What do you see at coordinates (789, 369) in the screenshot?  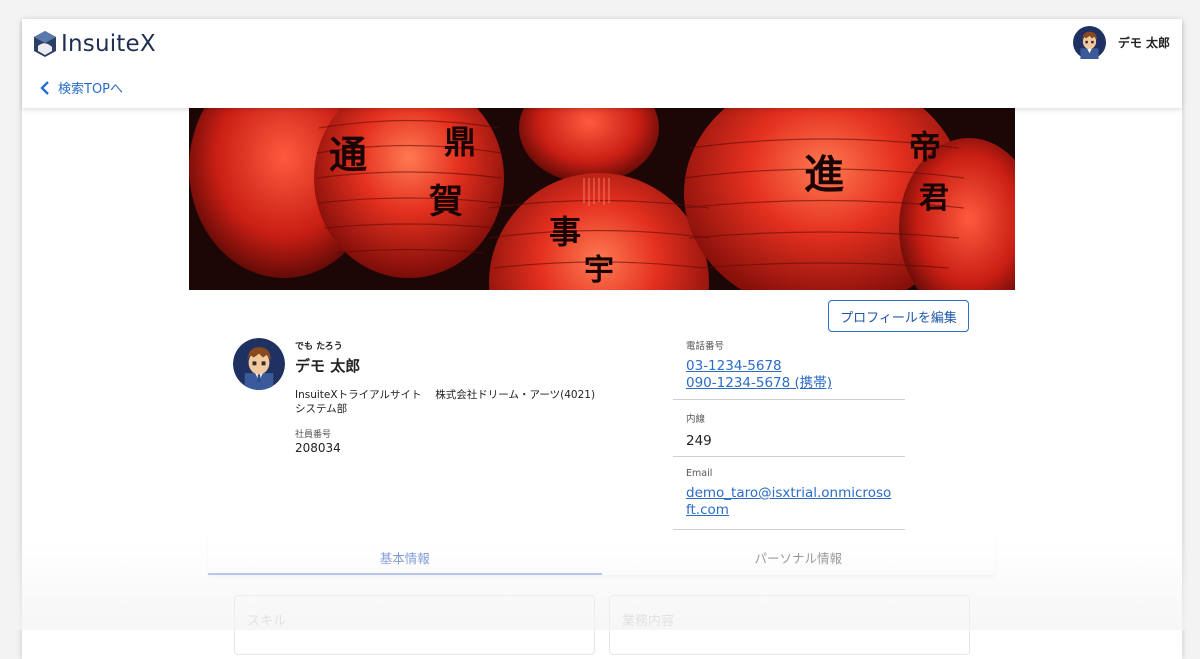 I see `phone-section: 電話番号 03-1234-5678 090-1234-5678 (携帯)` at bounding box center [789, 369].